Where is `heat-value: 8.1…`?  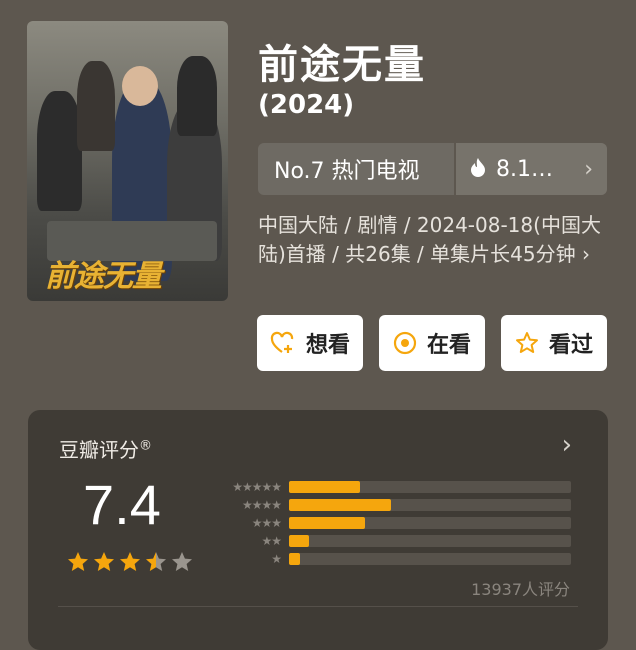
heat-value: 8.1… is located at coordinates (524, 169).